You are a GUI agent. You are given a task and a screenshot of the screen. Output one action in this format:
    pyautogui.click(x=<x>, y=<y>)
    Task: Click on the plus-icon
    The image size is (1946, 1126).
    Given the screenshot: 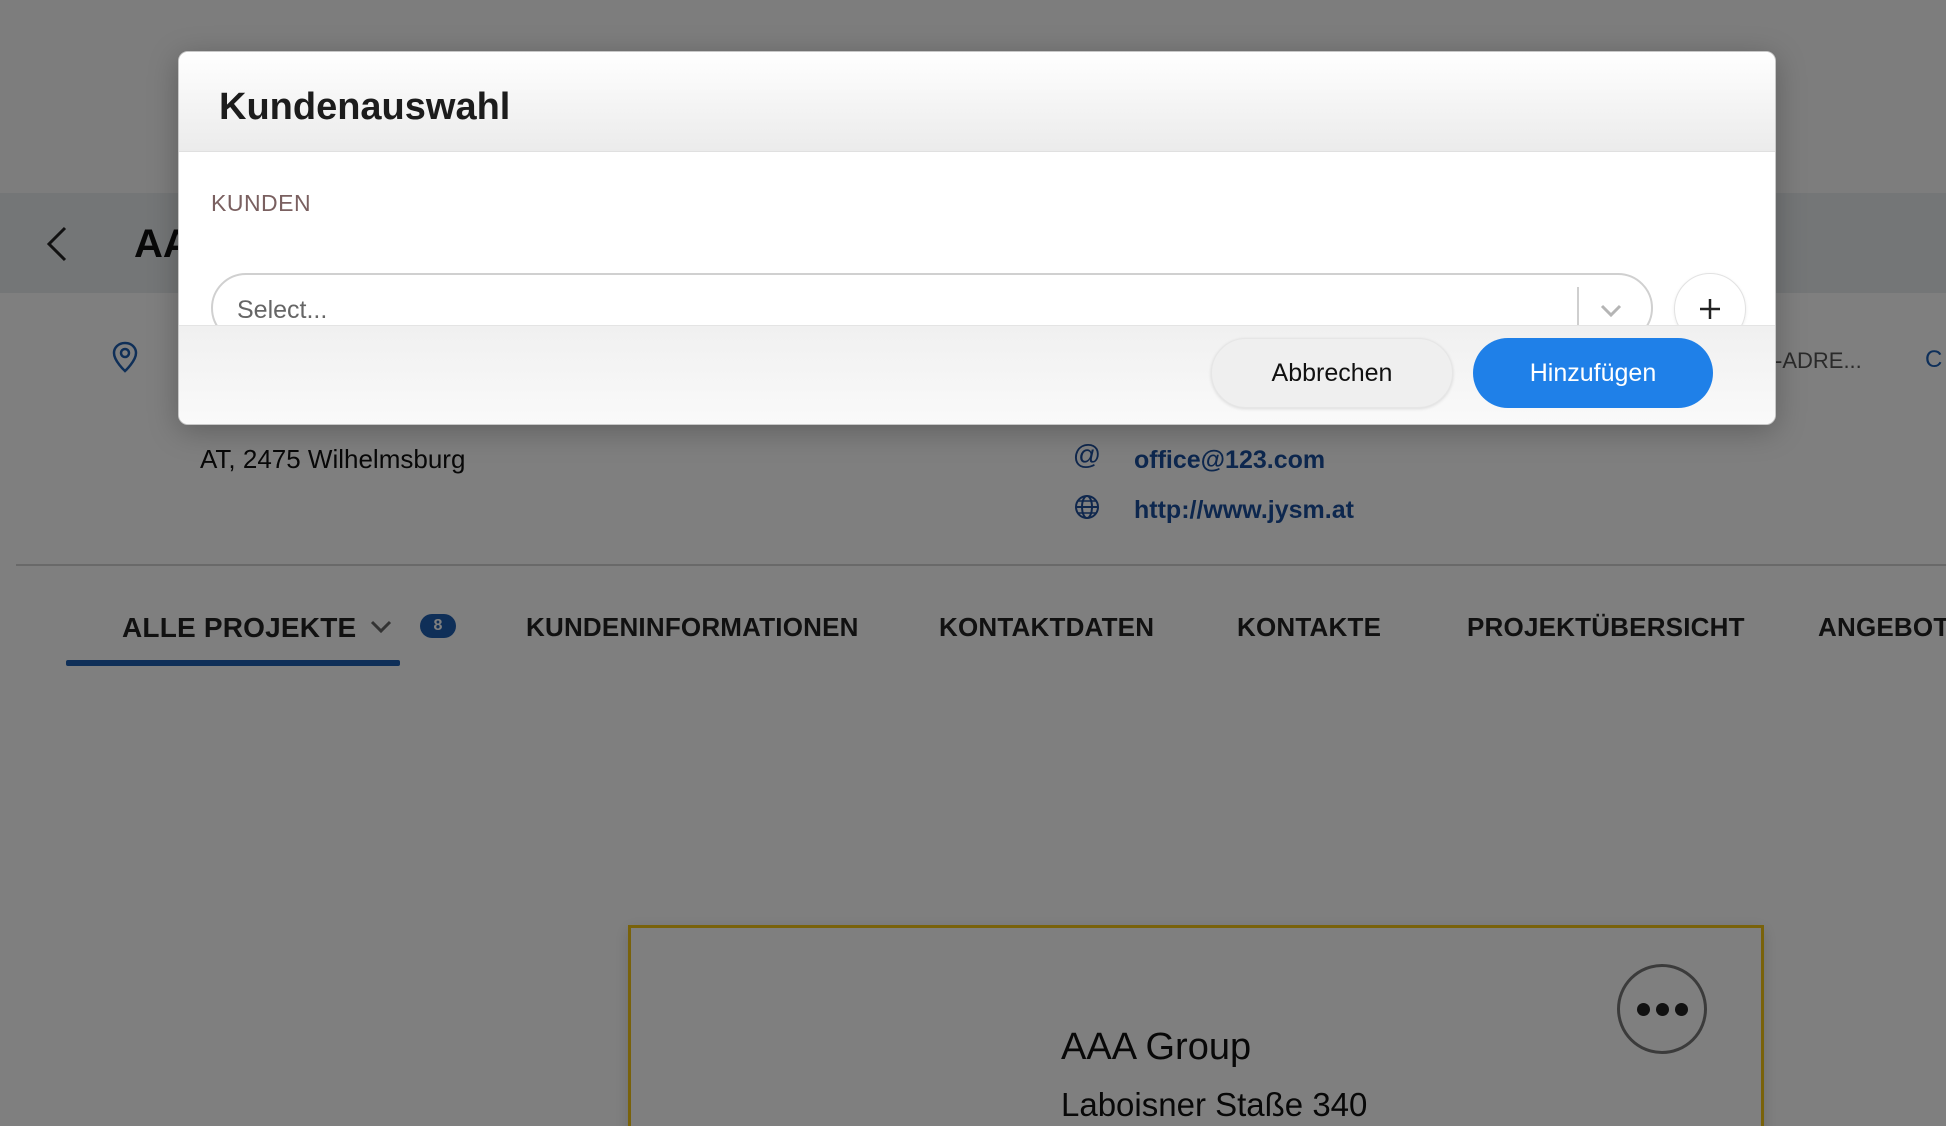 What is the action you would take?
    pyautogui.click(x=1710, y=309)
    